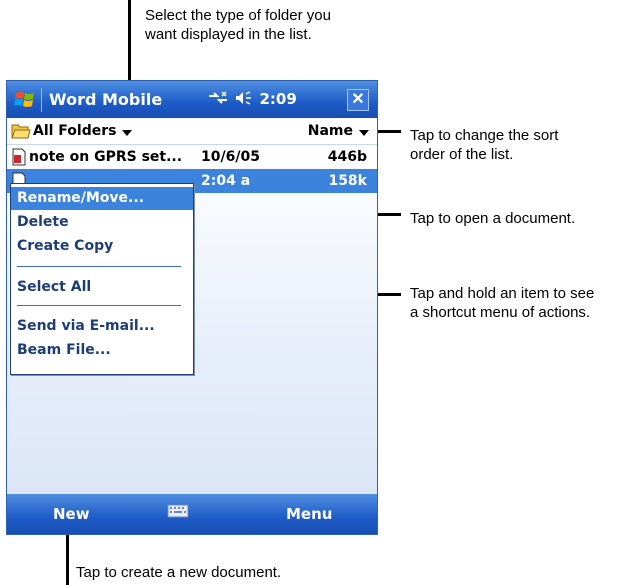 This screenshot has height=585, width=632. I want to click on status-area: 2:09, so click(252, 99).